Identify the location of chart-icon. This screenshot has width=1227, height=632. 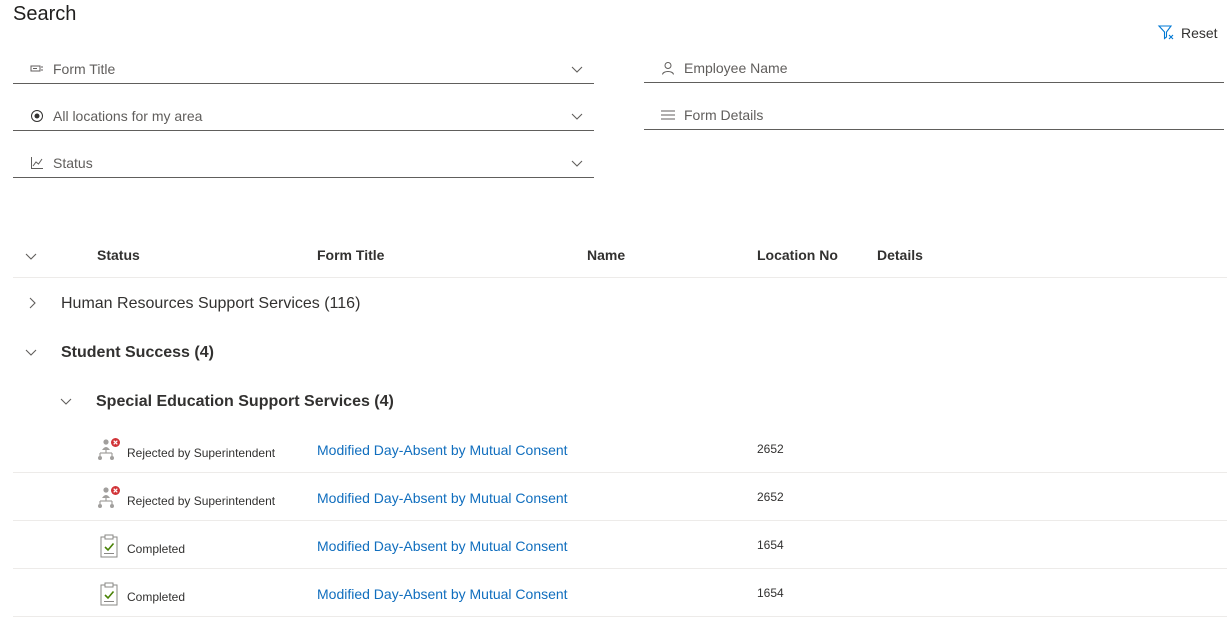
(37, 163).